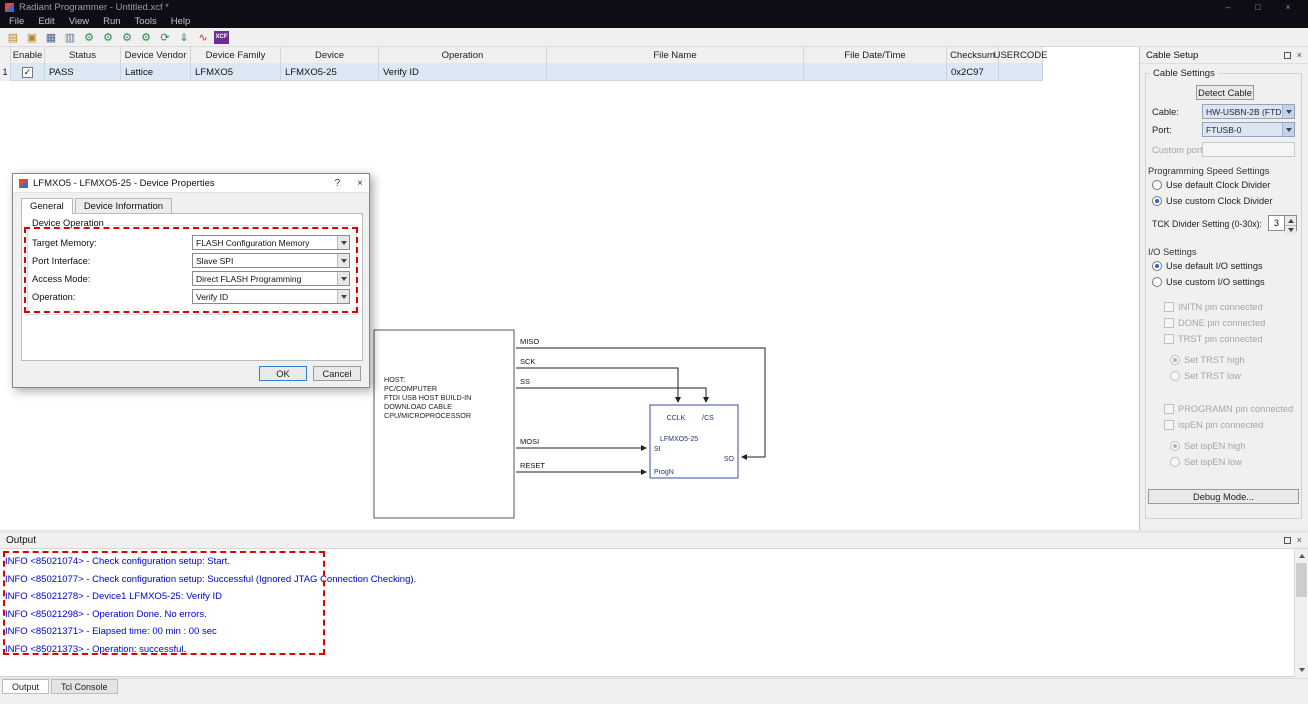 Image resolution: width=1308 pixels, height=704 pixels. Describe the element at coordinates (83, 55) in the screenshot. I see `status-header: Status` at that location.